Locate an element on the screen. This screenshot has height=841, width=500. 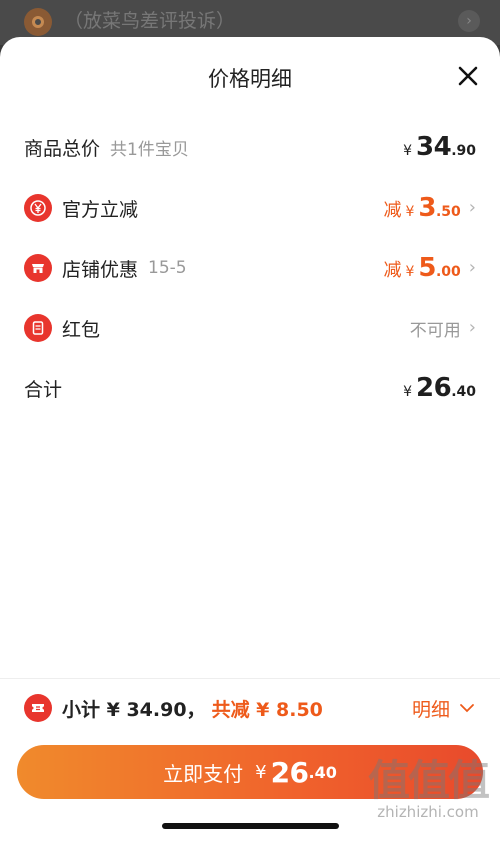
background-logo-icon is located at coordinates (38, 22).